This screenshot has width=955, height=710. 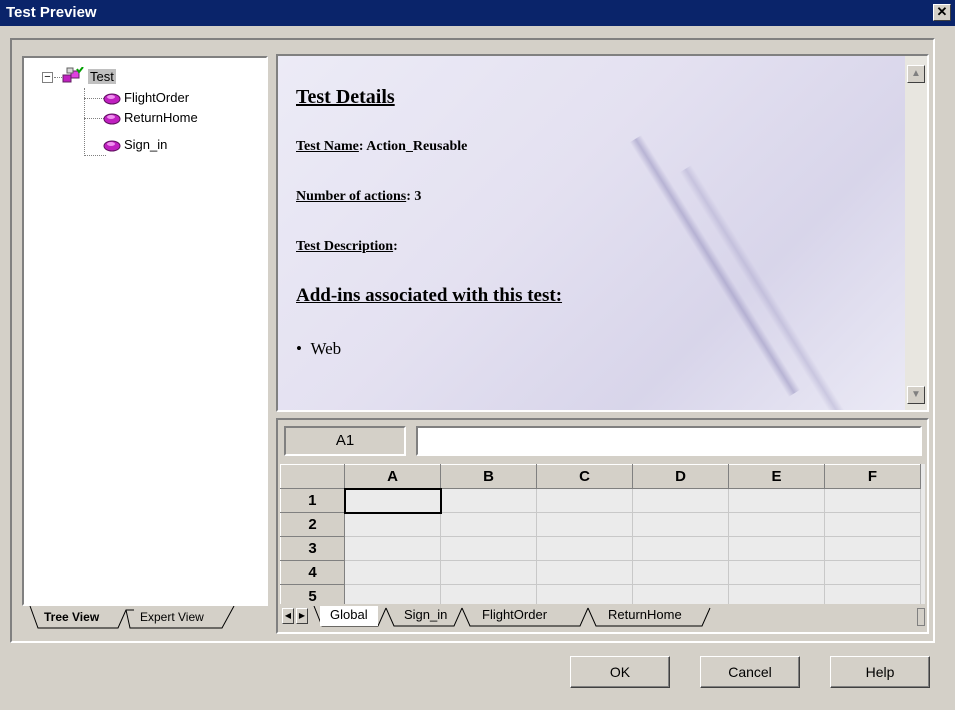 I want to click on cell-a1, so click(x=392, y=500).